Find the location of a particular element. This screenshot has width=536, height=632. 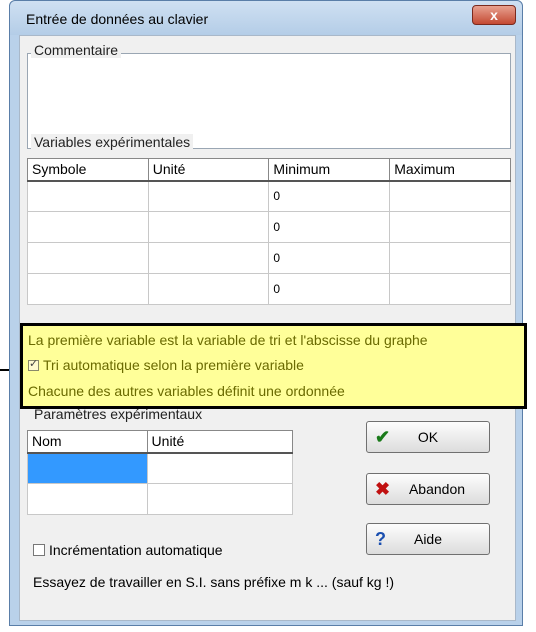

increment-checkbox-row: Incrémentation automatique is located at coordinates (128, 550).